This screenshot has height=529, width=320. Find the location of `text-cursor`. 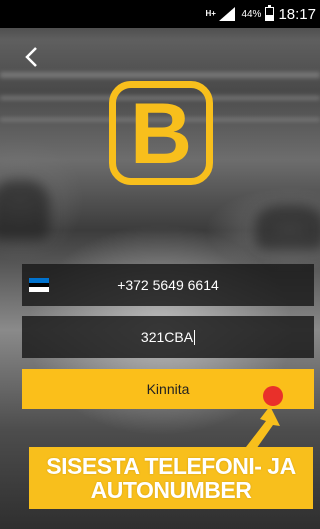

text-cursor is located at coordinates (195, 337).